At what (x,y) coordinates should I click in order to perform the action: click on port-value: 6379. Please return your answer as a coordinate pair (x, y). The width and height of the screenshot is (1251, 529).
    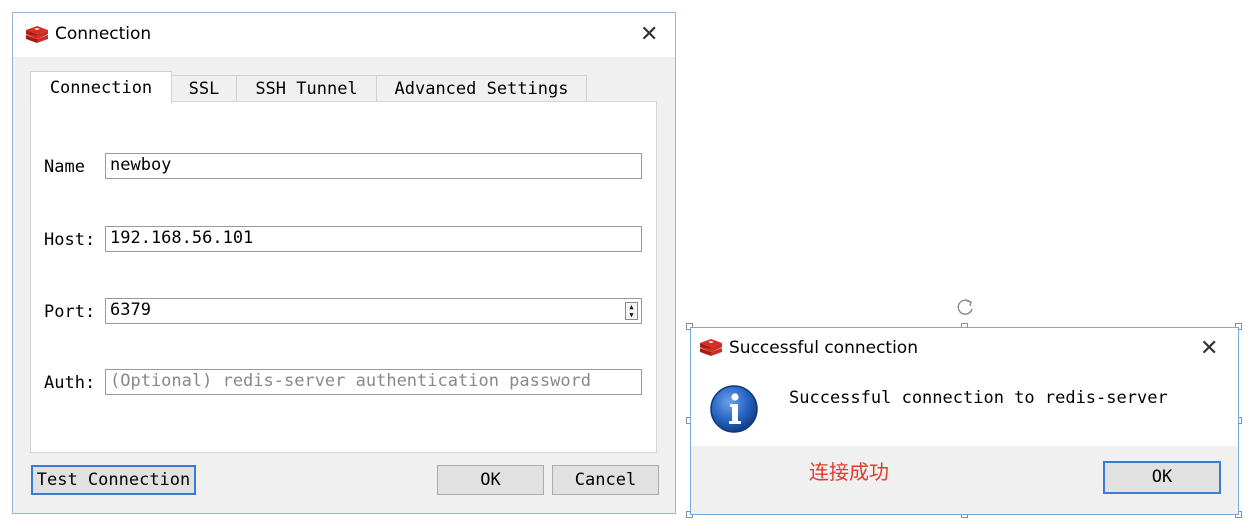
    Looking at the image, I should click on (130, 310).